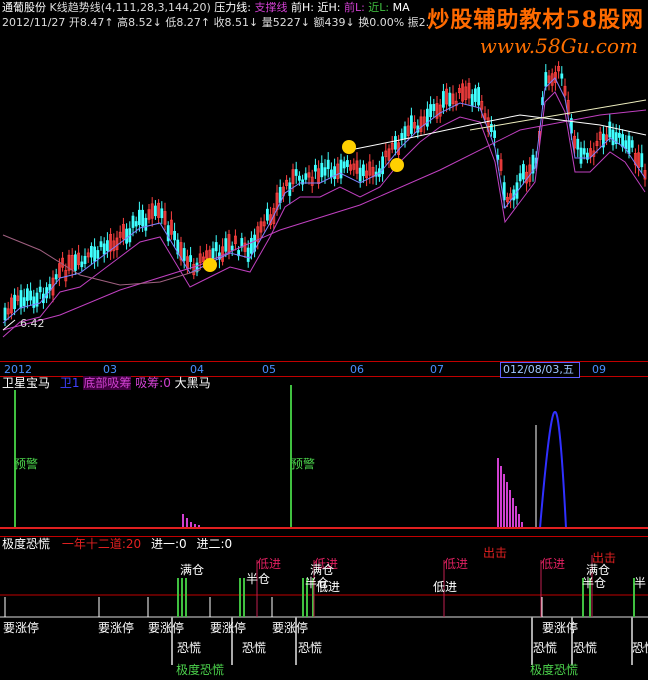 This screenshot has width=648, height=680. What do you see at coordinates (495, 553) in the screenshot?
I see `panel3-signal-label: 出击` at bounding box center [495, 553].